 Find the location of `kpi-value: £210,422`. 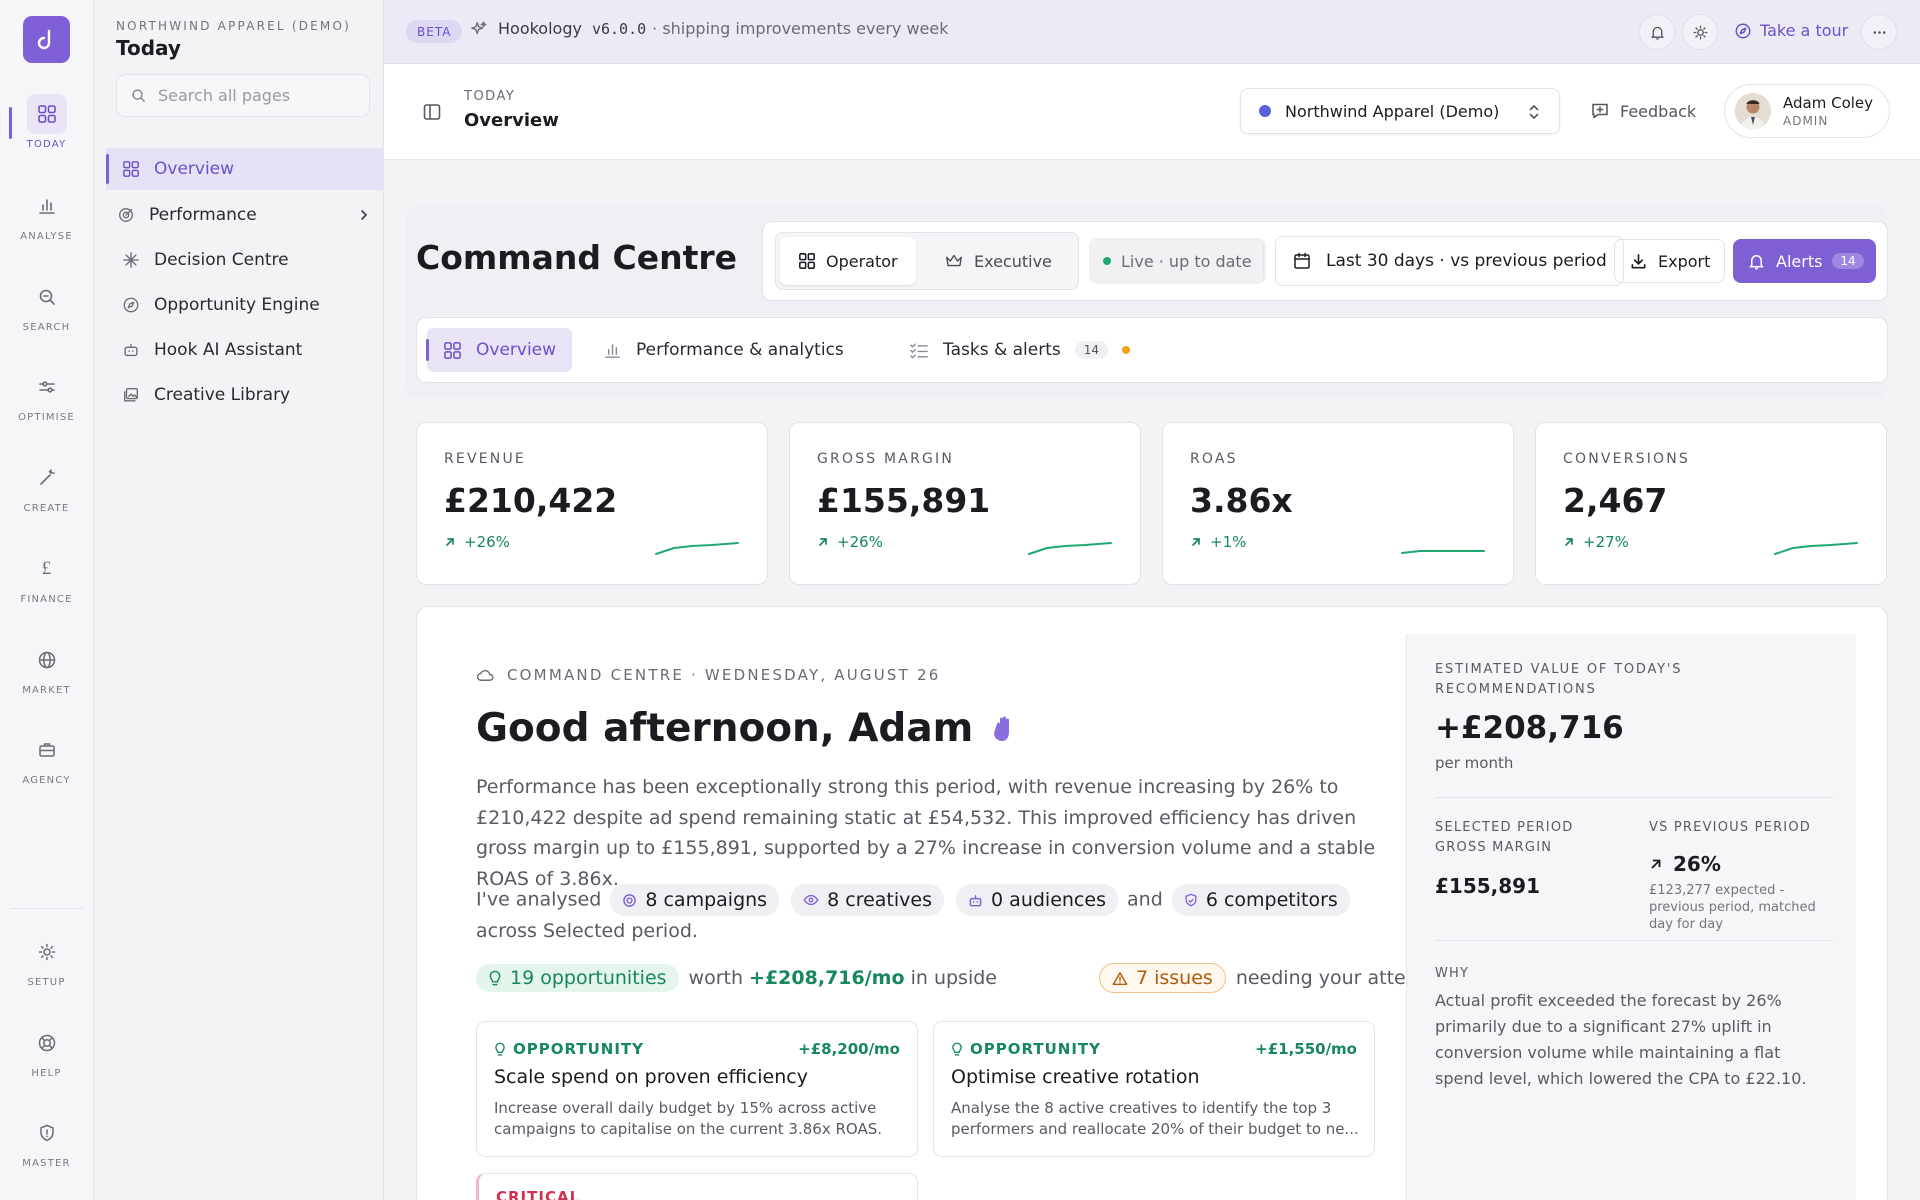

kpi-value: £210,422 is located at coordinates (531, 500).